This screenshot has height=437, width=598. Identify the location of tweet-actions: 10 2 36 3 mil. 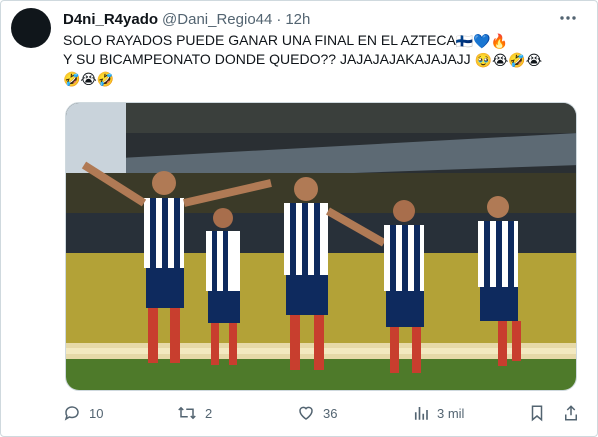
(323, 413).